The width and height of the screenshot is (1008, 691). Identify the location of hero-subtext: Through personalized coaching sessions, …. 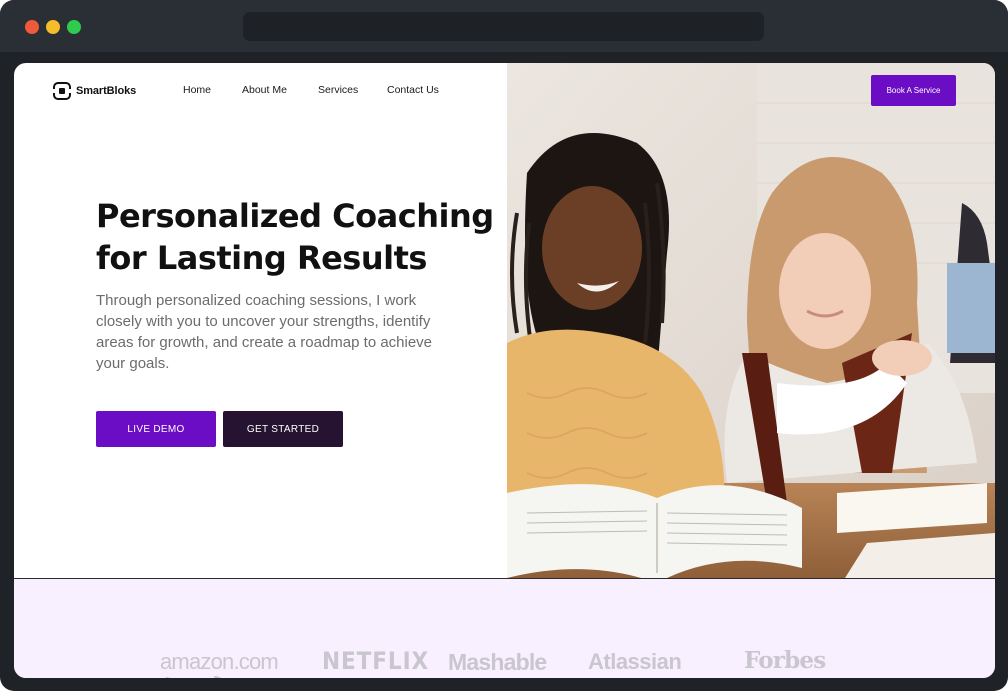
(264, 332).